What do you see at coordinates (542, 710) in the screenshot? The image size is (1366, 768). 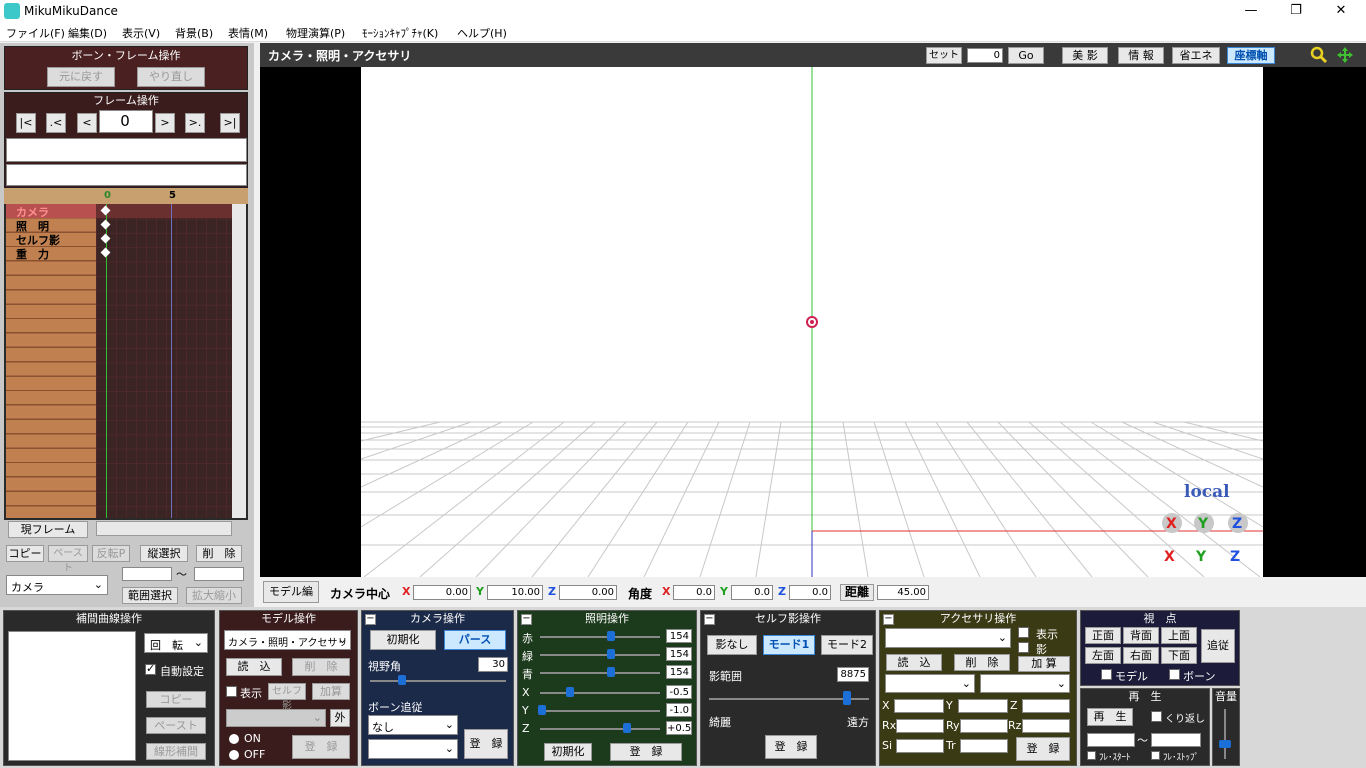 I see `light-y-thumb` at bounding box center [542, 710].